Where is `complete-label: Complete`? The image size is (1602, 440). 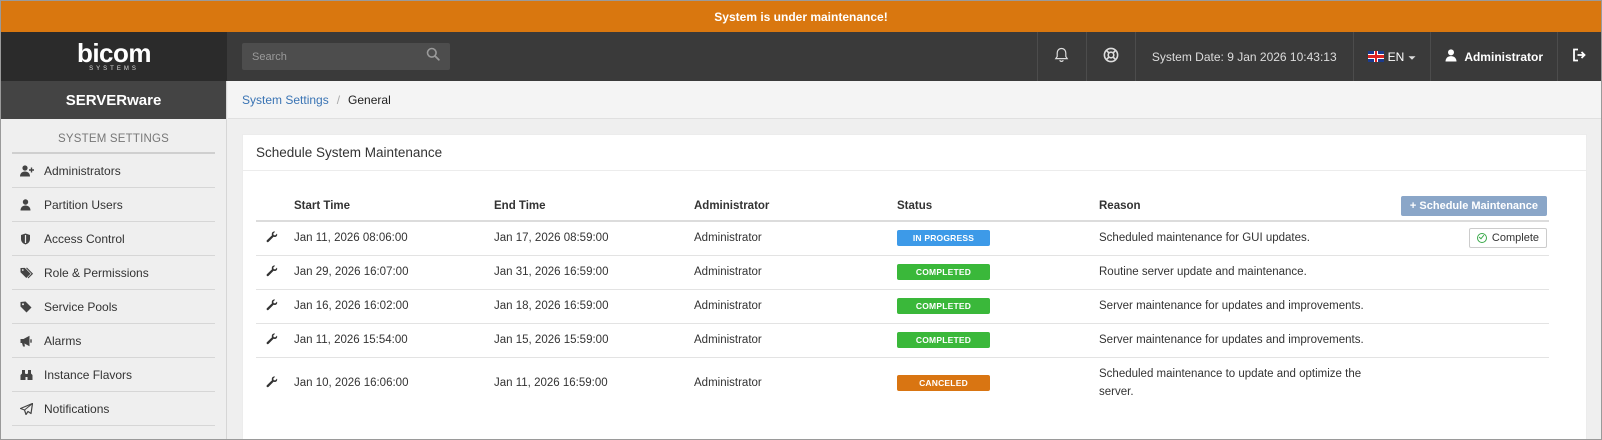
complete-label: Complete is located at coordinates (1515, 238).